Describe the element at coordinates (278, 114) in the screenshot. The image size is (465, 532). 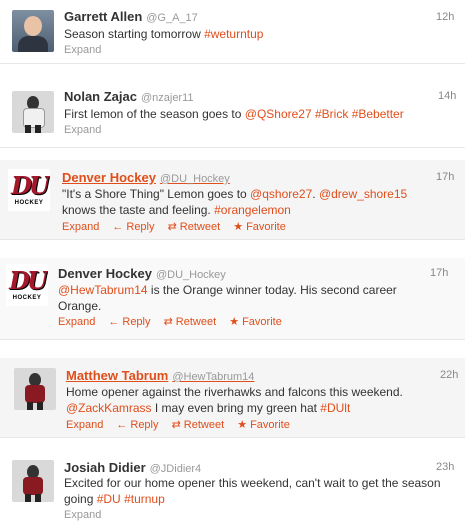
I see `mention-link: @QShore27` at that location.